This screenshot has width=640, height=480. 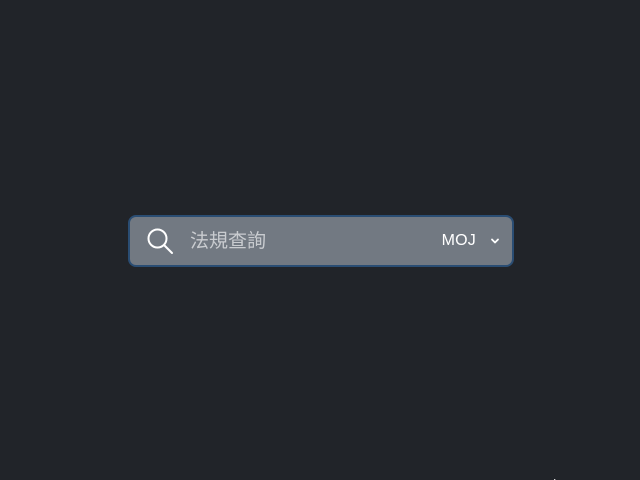 I want to click on chevron-down-icon, so click(x=495, y=241).